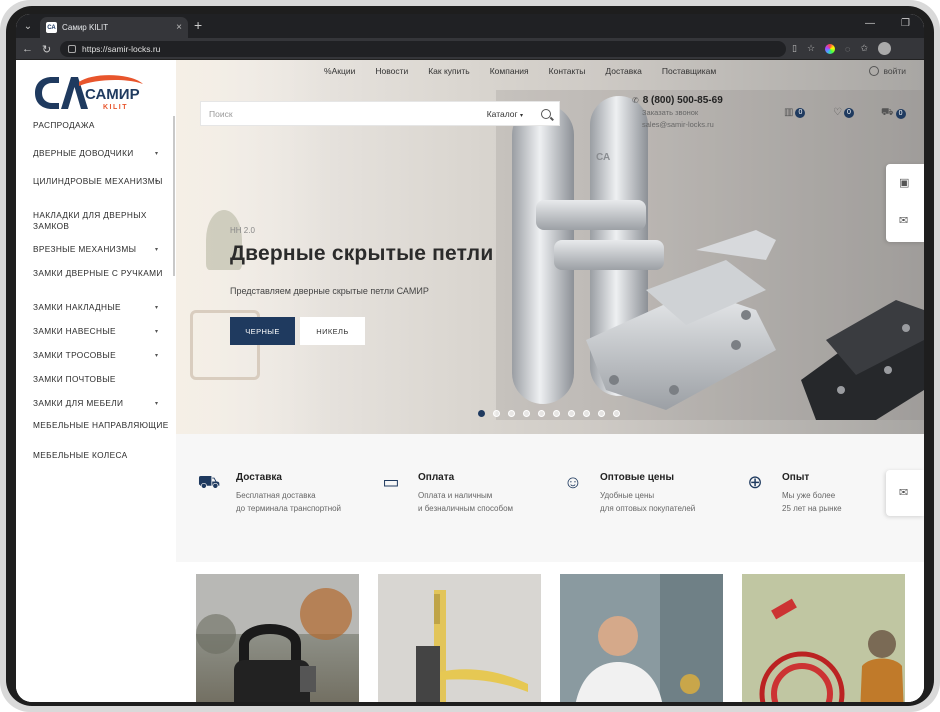 The width and height of the screenshot is (940, 712). What do you see at coordinates (332, 331) in the screenshot?
I see `nickel-variant-button: НИКЕЛЬ` at bounding box center [332, 331].